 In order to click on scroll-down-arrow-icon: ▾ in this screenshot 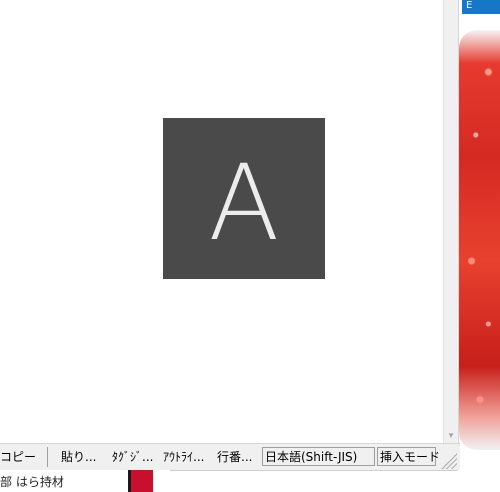, I will do `click(451, 436)`.